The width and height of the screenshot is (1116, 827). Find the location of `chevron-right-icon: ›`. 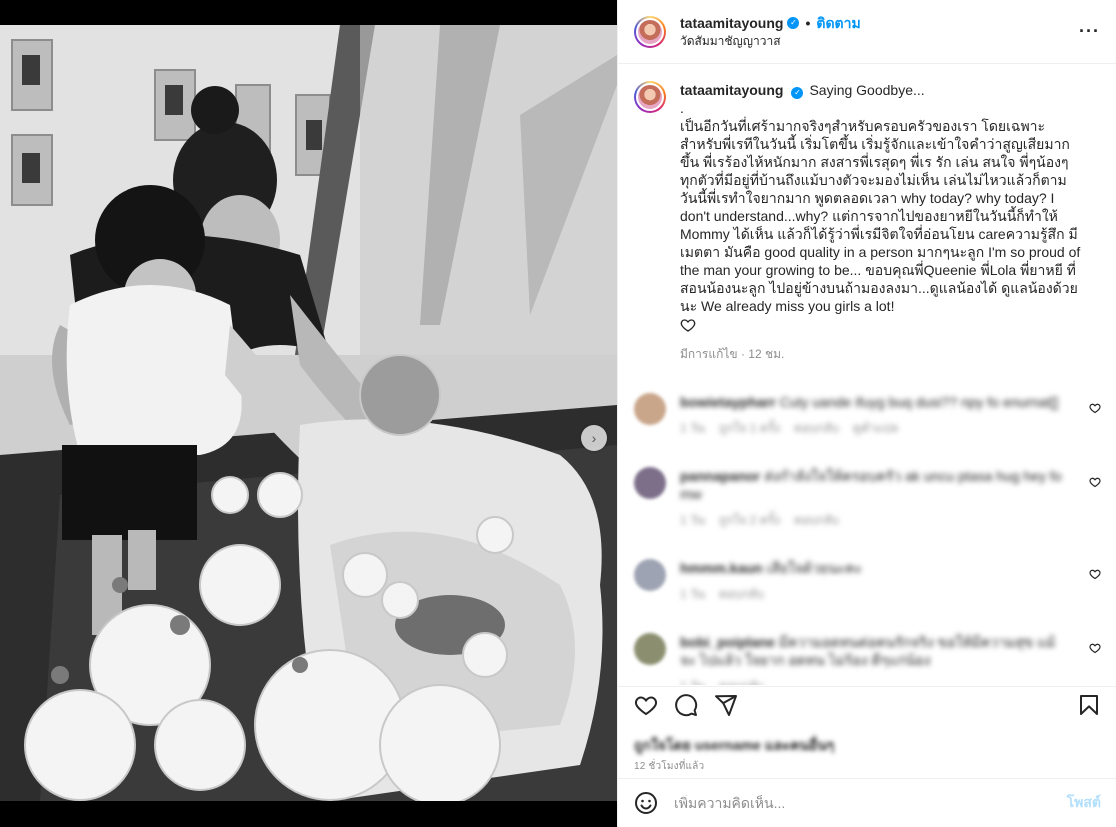

chevron-right-icon: › is located at coordinates (594, 438).